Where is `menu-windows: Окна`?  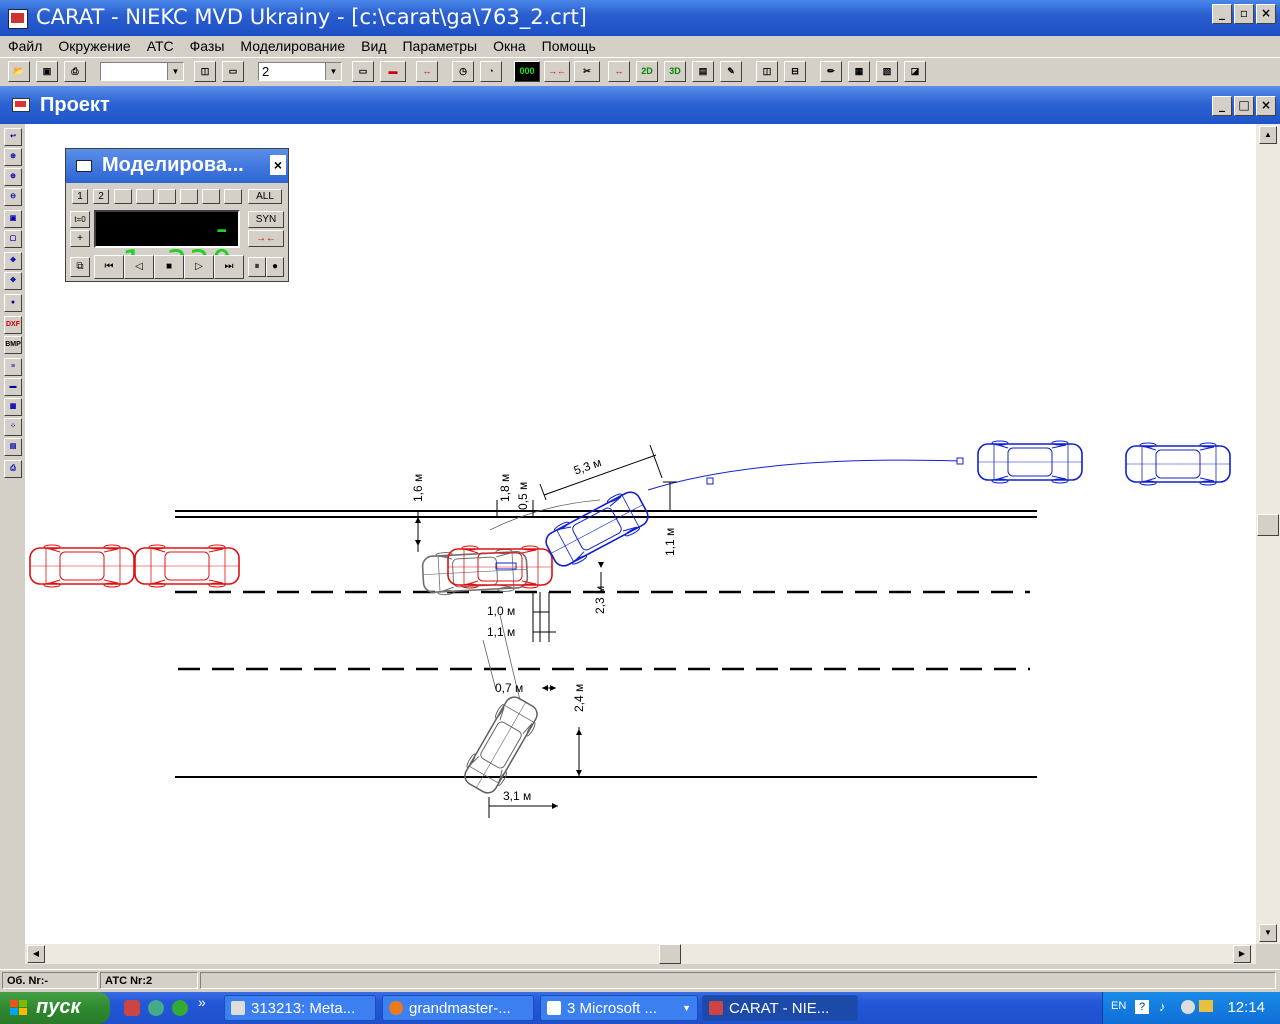
menu-windows: Окна is located at coordinates (509, 46).